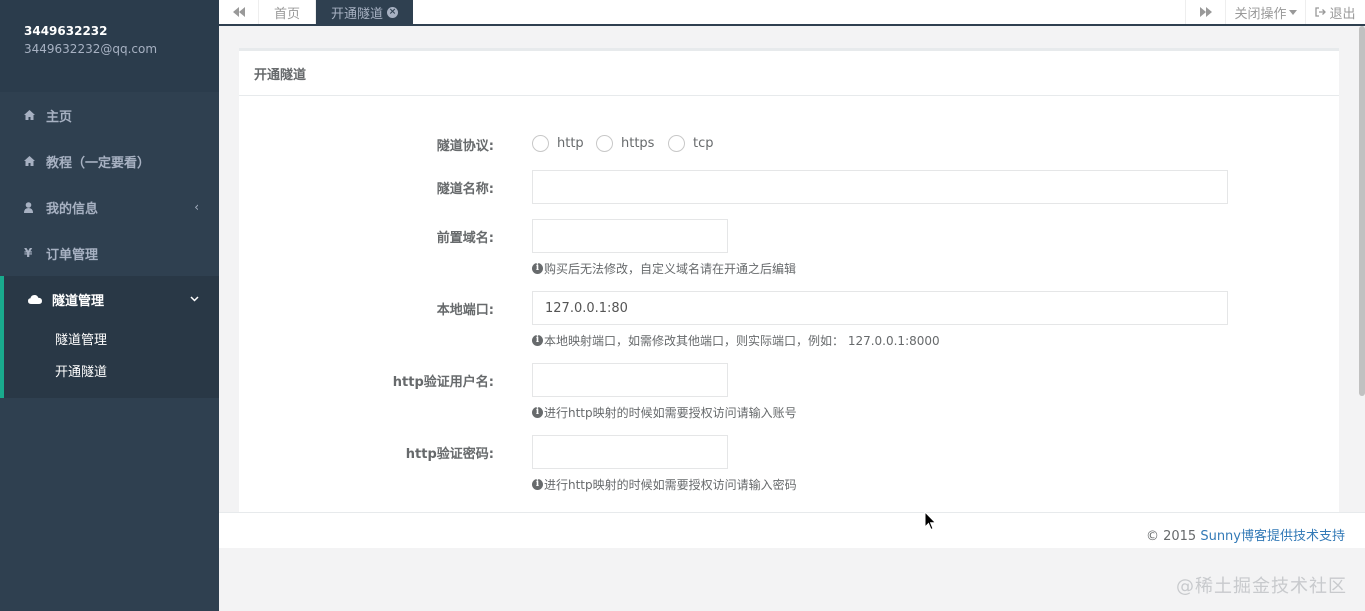 Image resolution: width=1365 pixels, height=611 pixels. I want to click on close-tab-icon: ×, so click(392, 12).